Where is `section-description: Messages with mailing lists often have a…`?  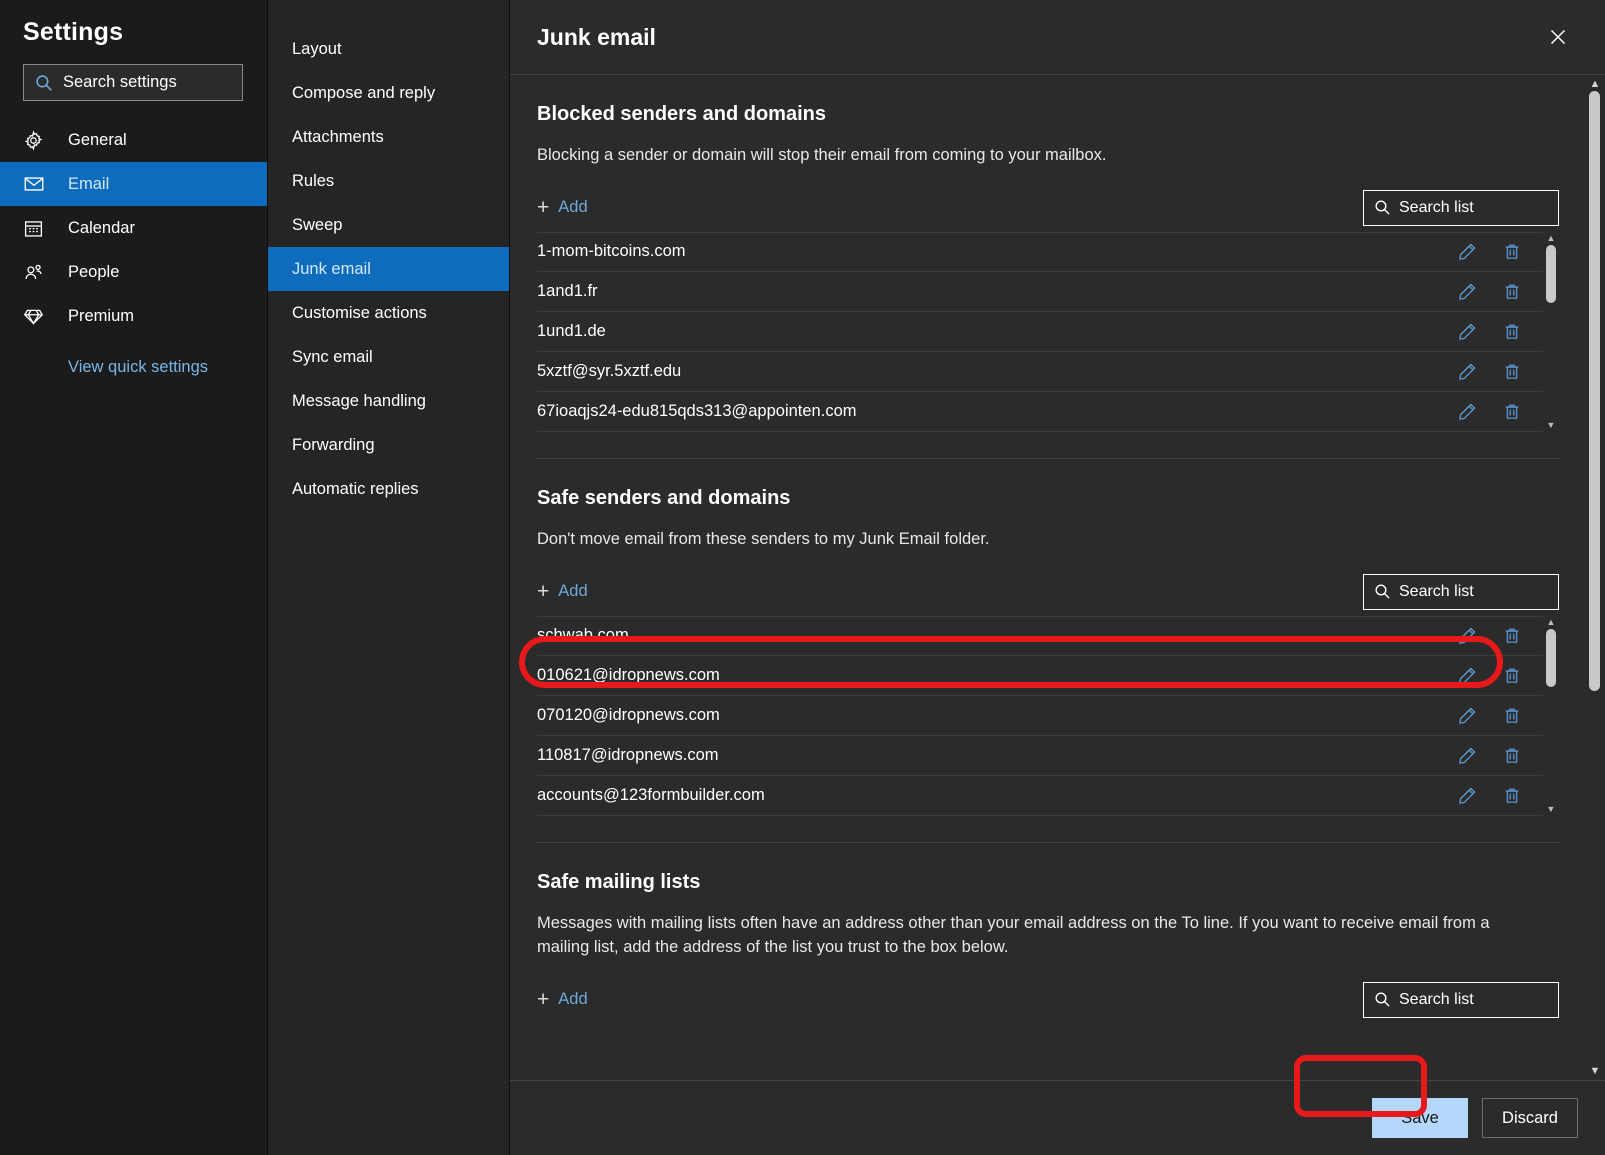 section-description: Messages with mailing lists often have a… is located at coordinates (1013, 934).